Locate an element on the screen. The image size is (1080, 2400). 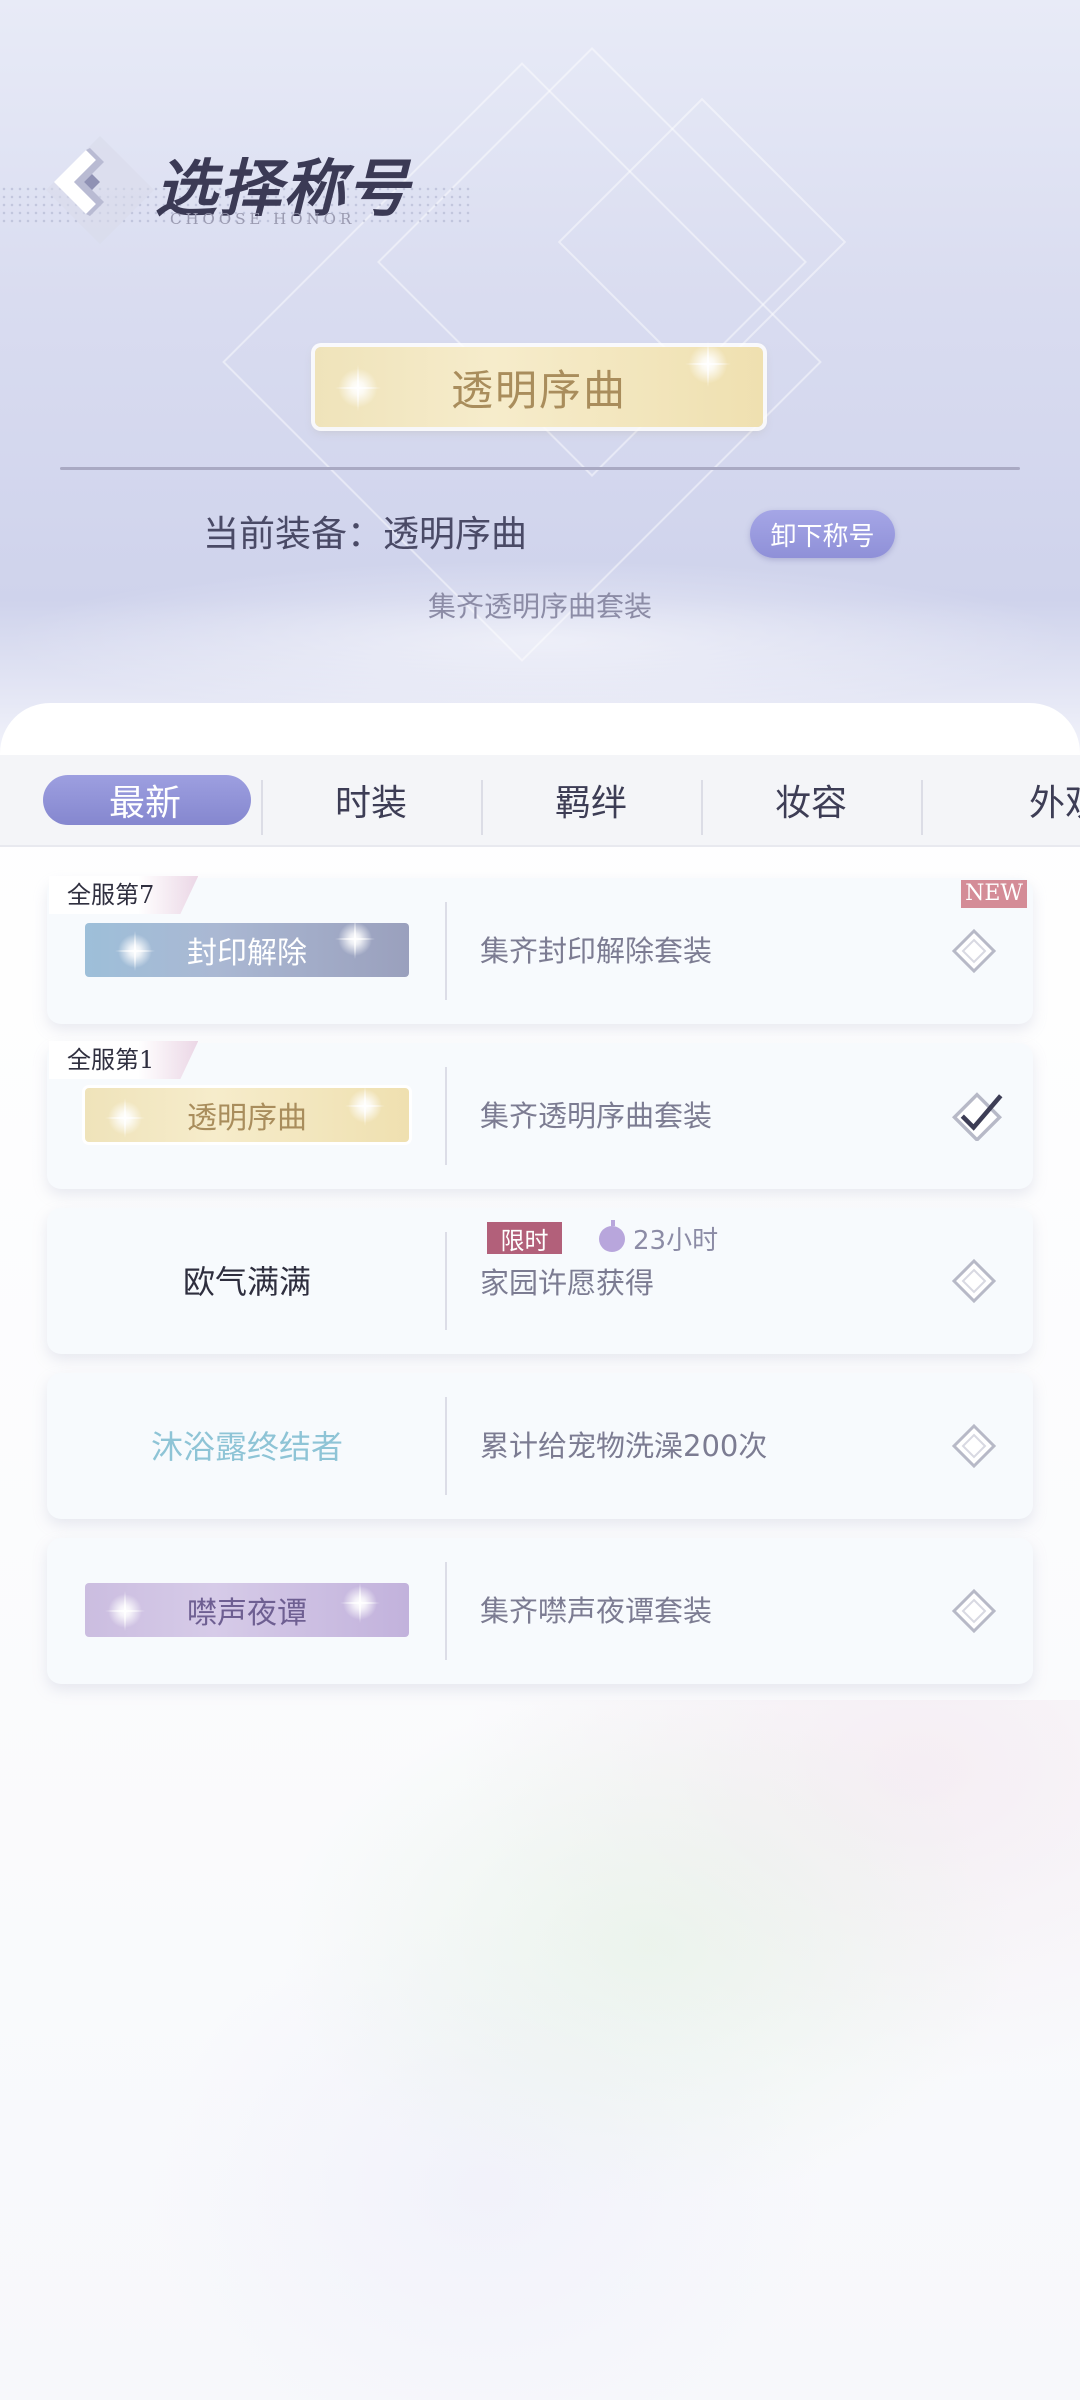
tab-bond: 羁绊 is located at coordinates (591, 800).